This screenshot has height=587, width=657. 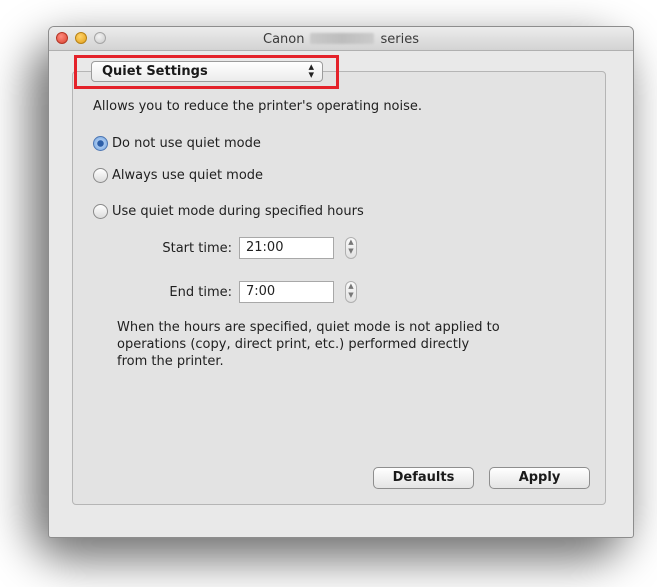 I want to click on end-time-label: End time:, so click(x=200, y=292).